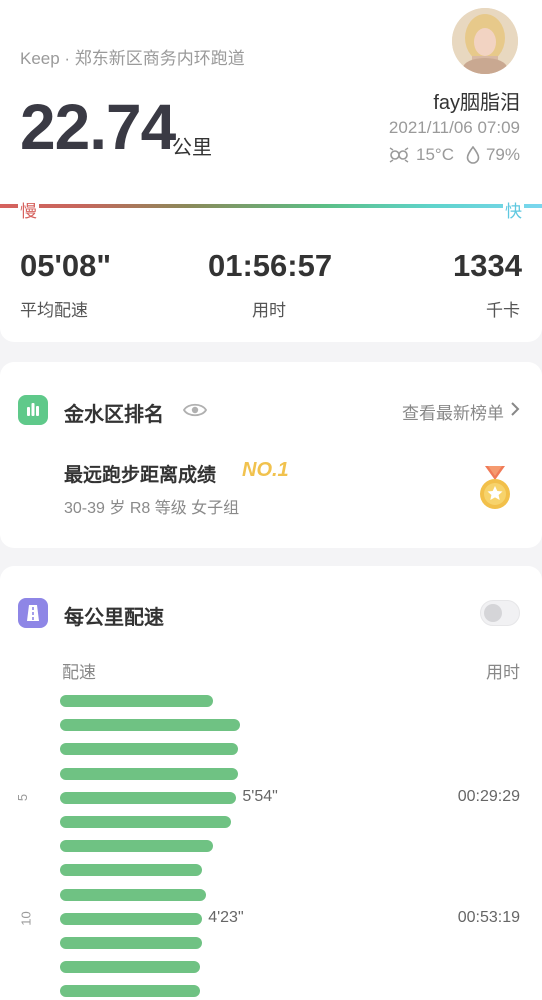 The image size is (542, 1000). I want to click on split-pace-label: 5'54", so click(260, 796).